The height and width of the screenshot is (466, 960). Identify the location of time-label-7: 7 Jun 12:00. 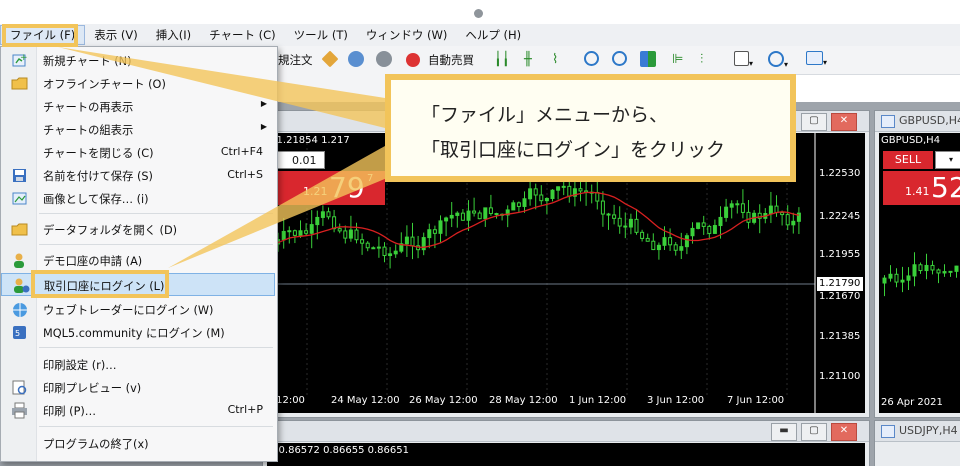
(756, 400).